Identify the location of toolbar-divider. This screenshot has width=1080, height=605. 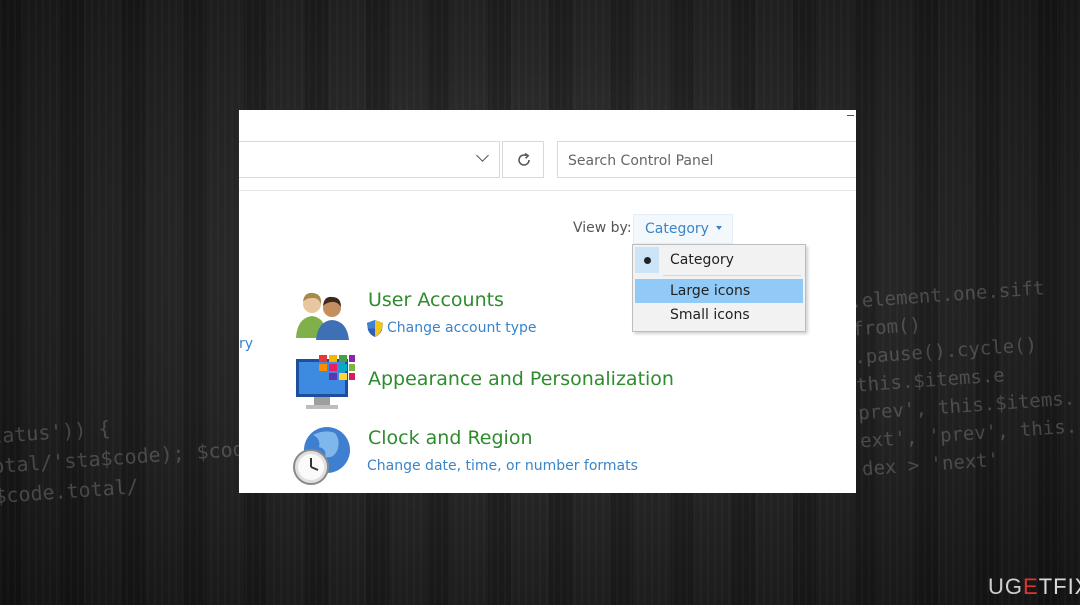
(547, 190).